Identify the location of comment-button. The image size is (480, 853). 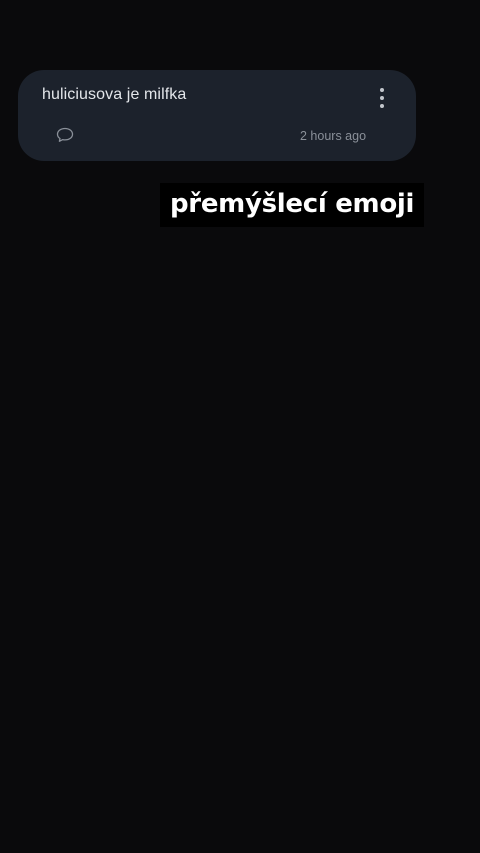
(66, 136).